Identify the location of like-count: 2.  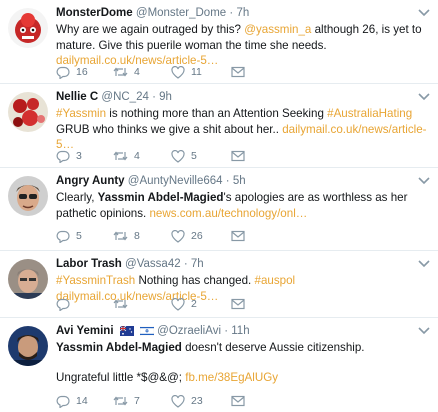
(194, 304).